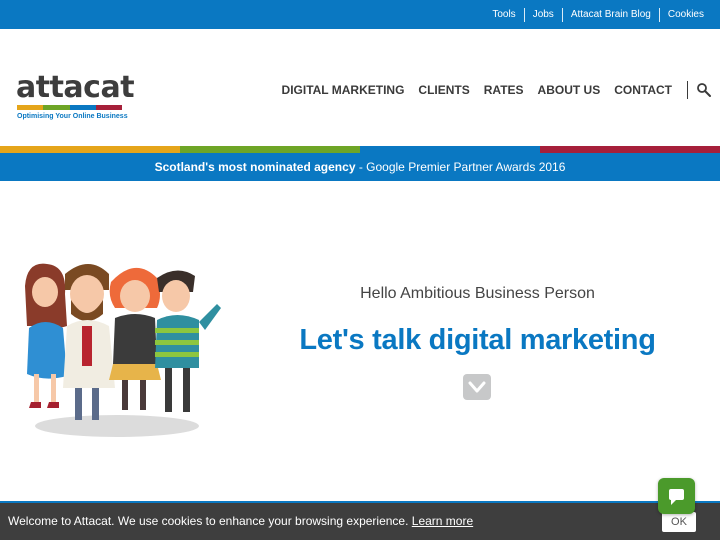 This screenshot has width=720, height=540. What do you see at coordinates (679, 522) in the screenshot?
I see `cookie-ok-button: OK` at bounding box center [679, 522].